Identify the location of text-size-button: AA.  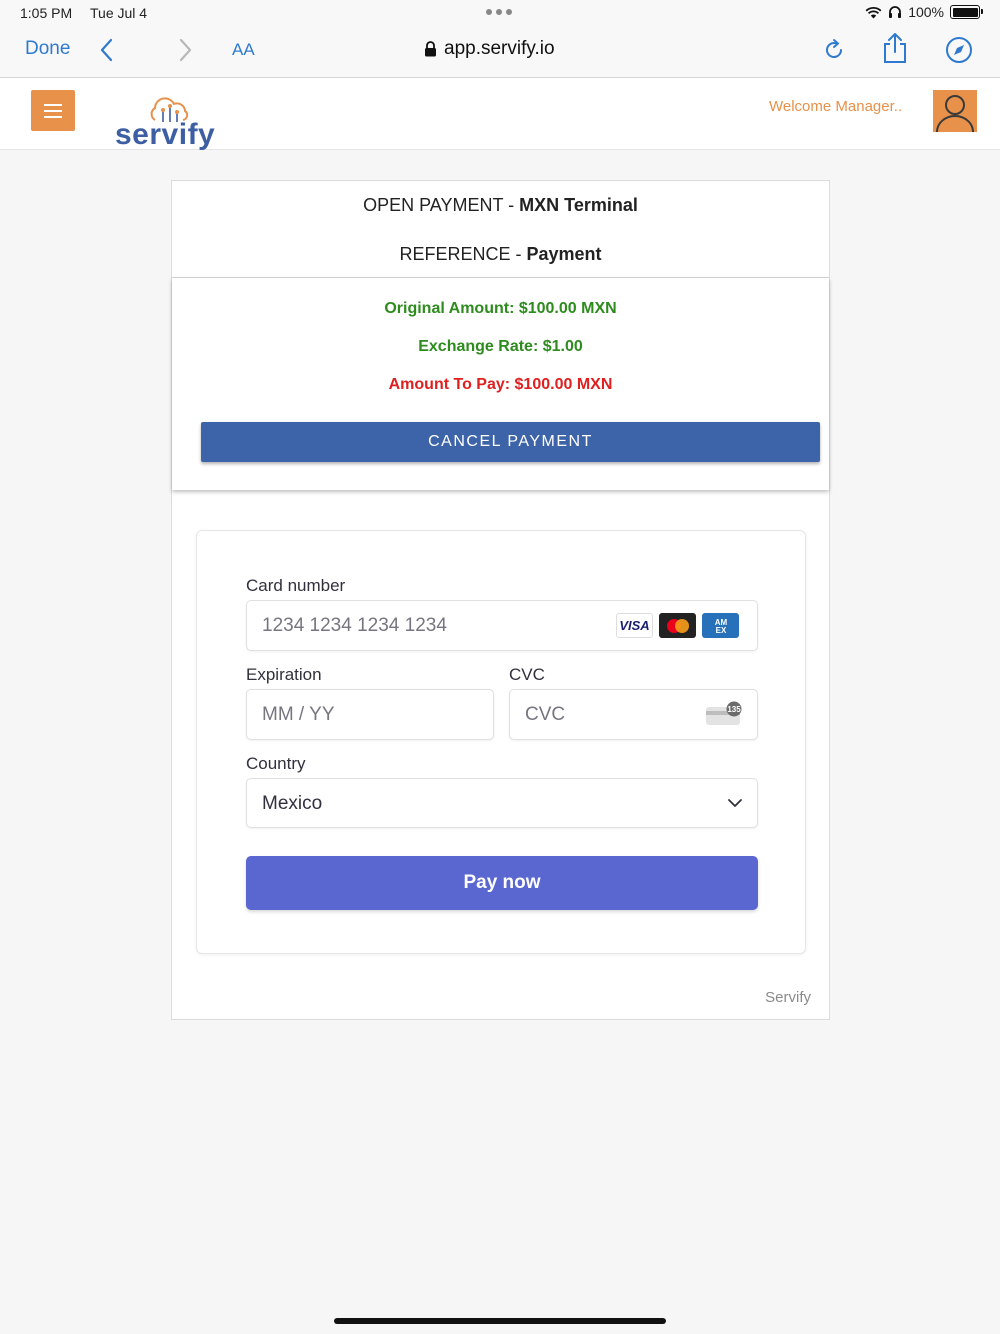
(243, 50).